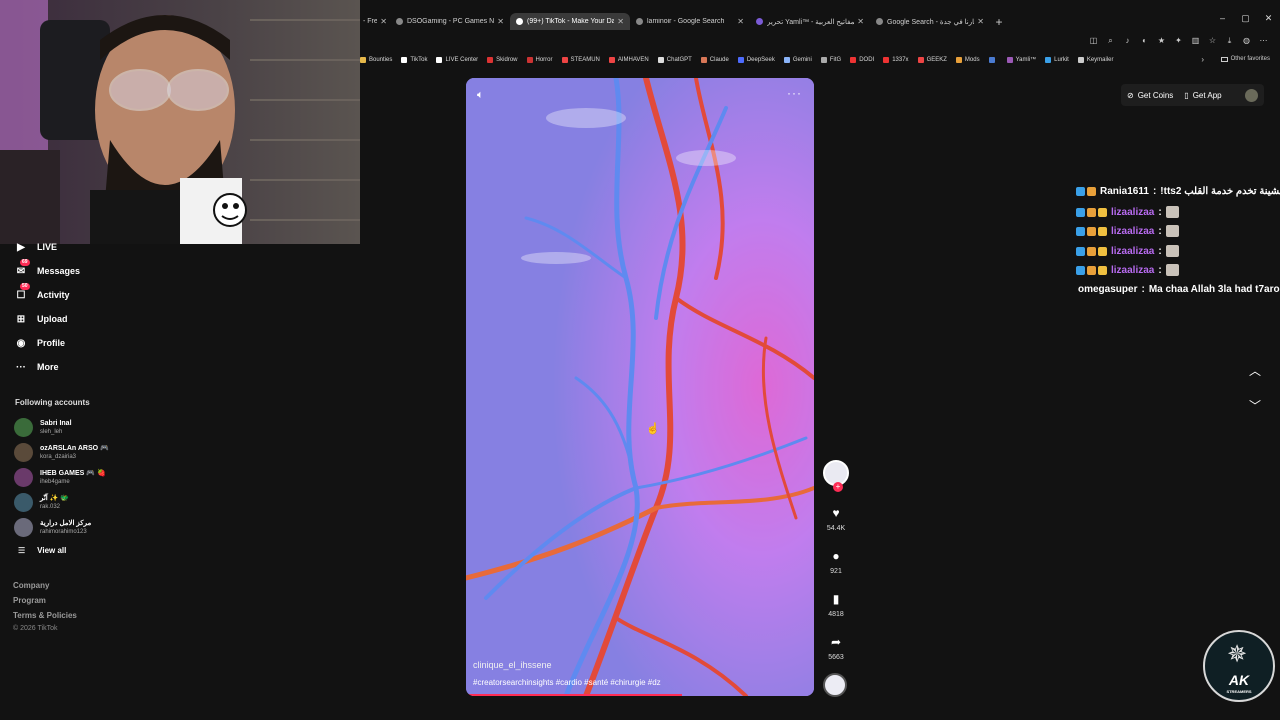 The height and width of the screenshot is (720, 1280). Describe the element at coordinates (1093, 40) in the screenshot. I see `screenshot-icon: ◫` at that location.